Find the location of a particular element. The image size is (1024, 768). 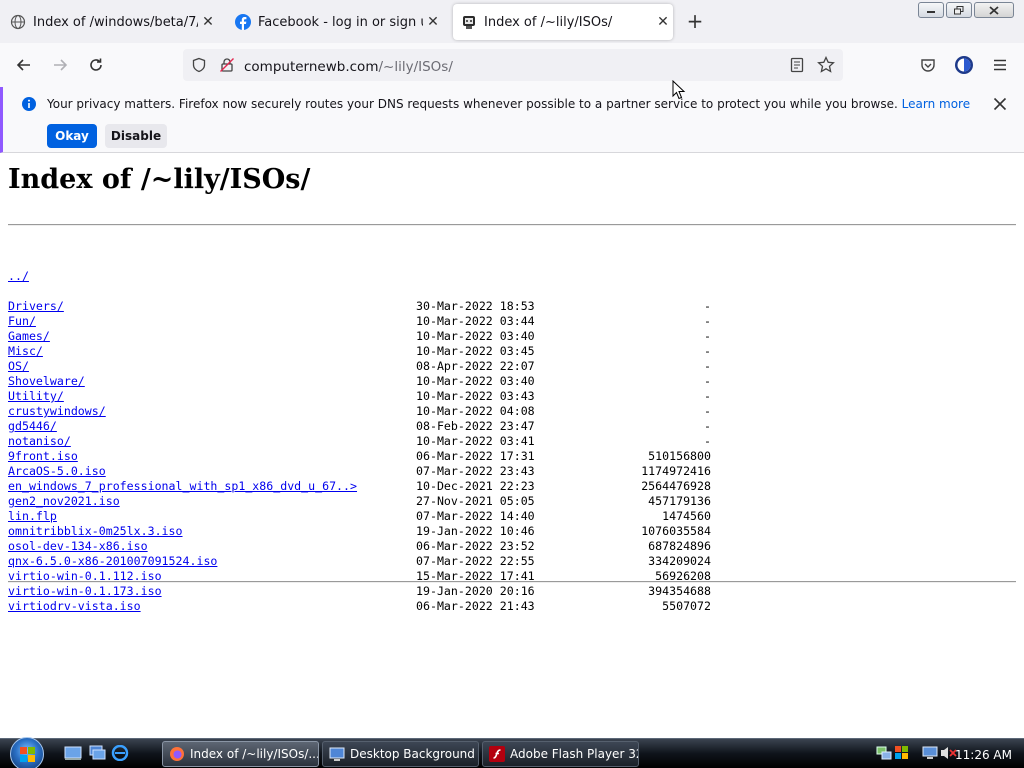

url-path: /~lily/ISOs/ is located at coordinates (415, 67).